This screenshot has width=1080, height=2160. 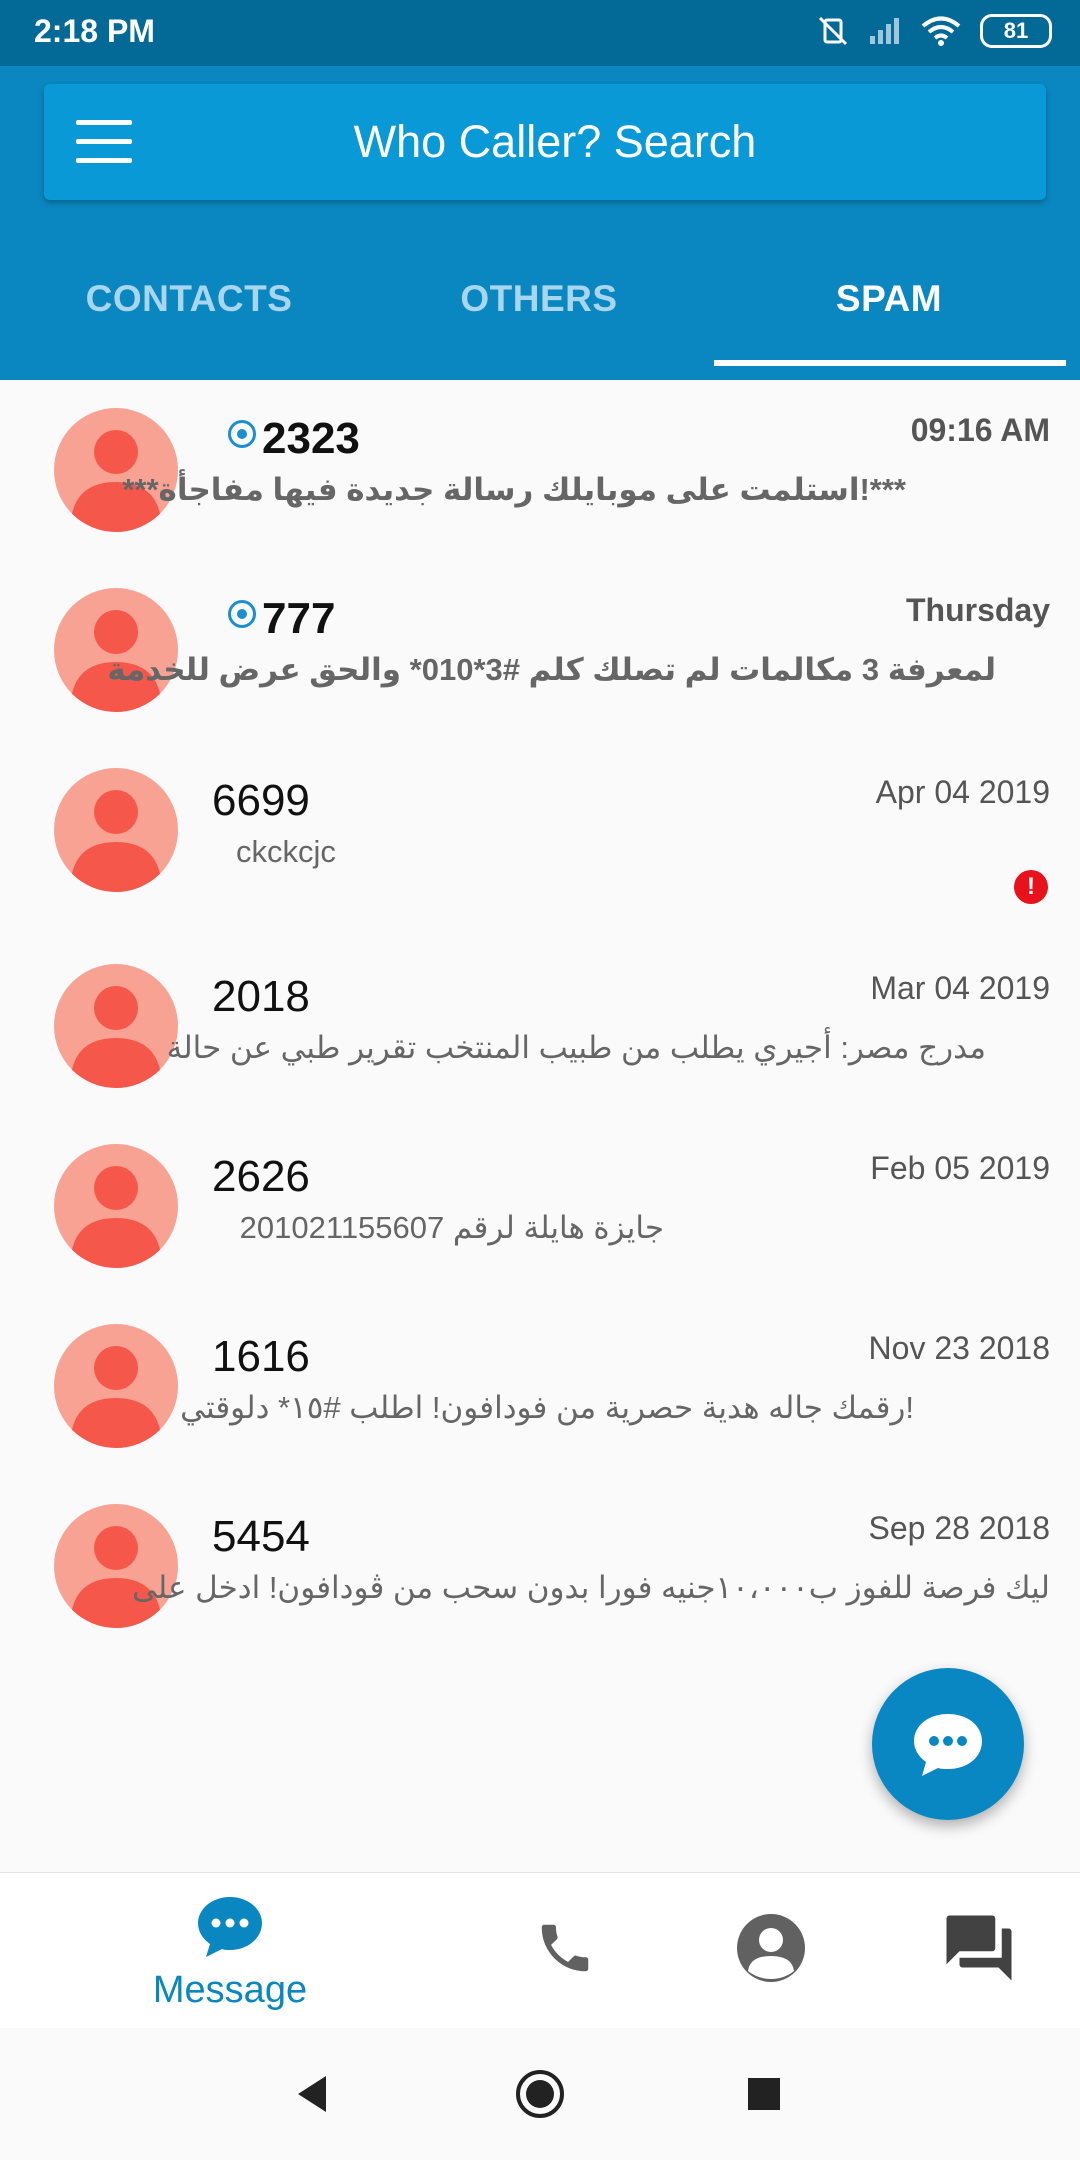 I want to click on message-snippet: جايزة هايلة لرقم 201021155607, so click(x=451, y=1227).